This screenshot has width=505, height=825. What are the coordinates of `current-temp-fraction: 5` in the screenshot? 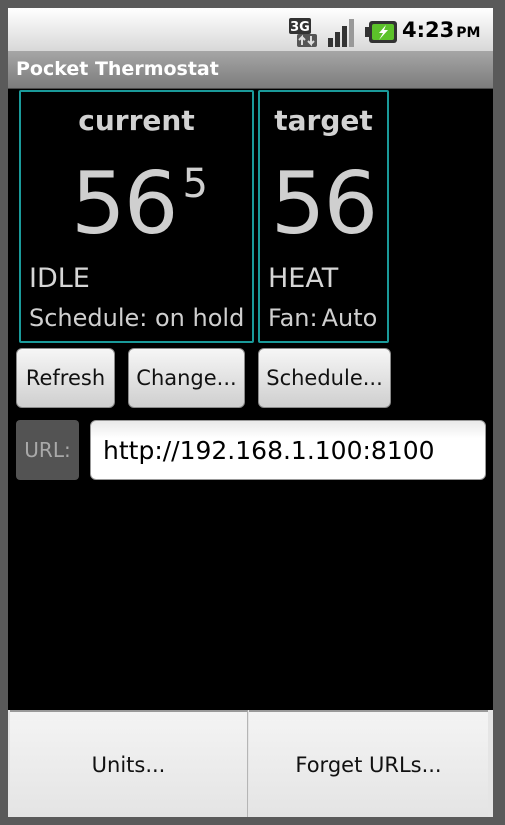 It's located at (194, 184).